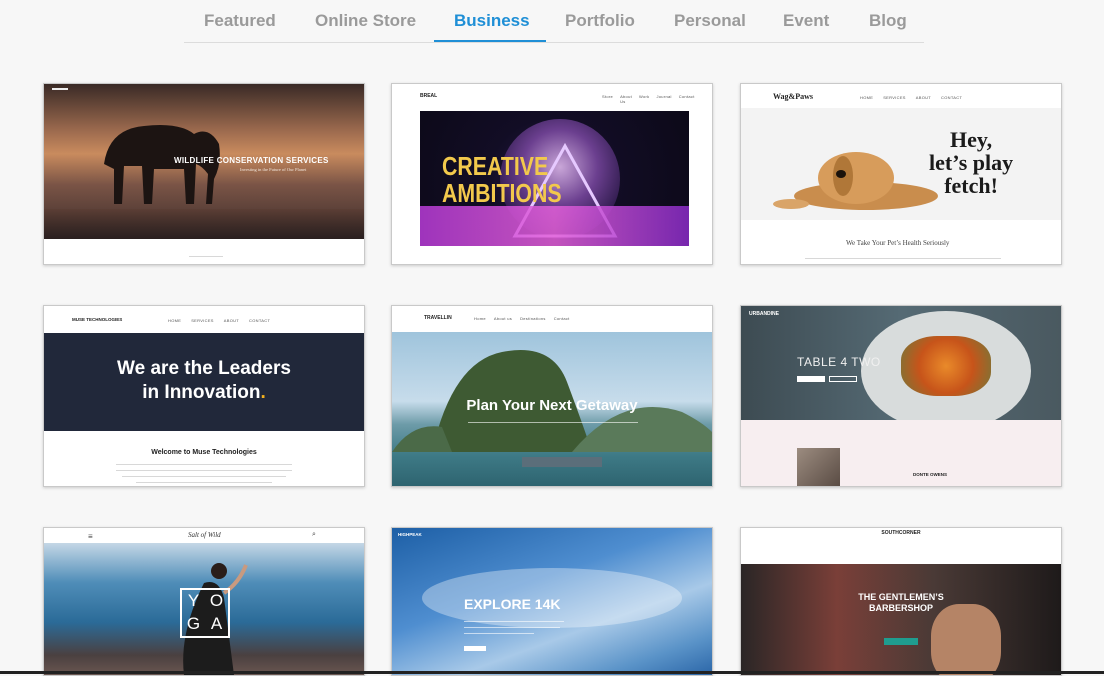 This screenshot has height=676, width=1104. What do you see at coordinates (888, 21) in the screenshot?
I see `tab-blog: Blog` at bounding box center [888, 21].